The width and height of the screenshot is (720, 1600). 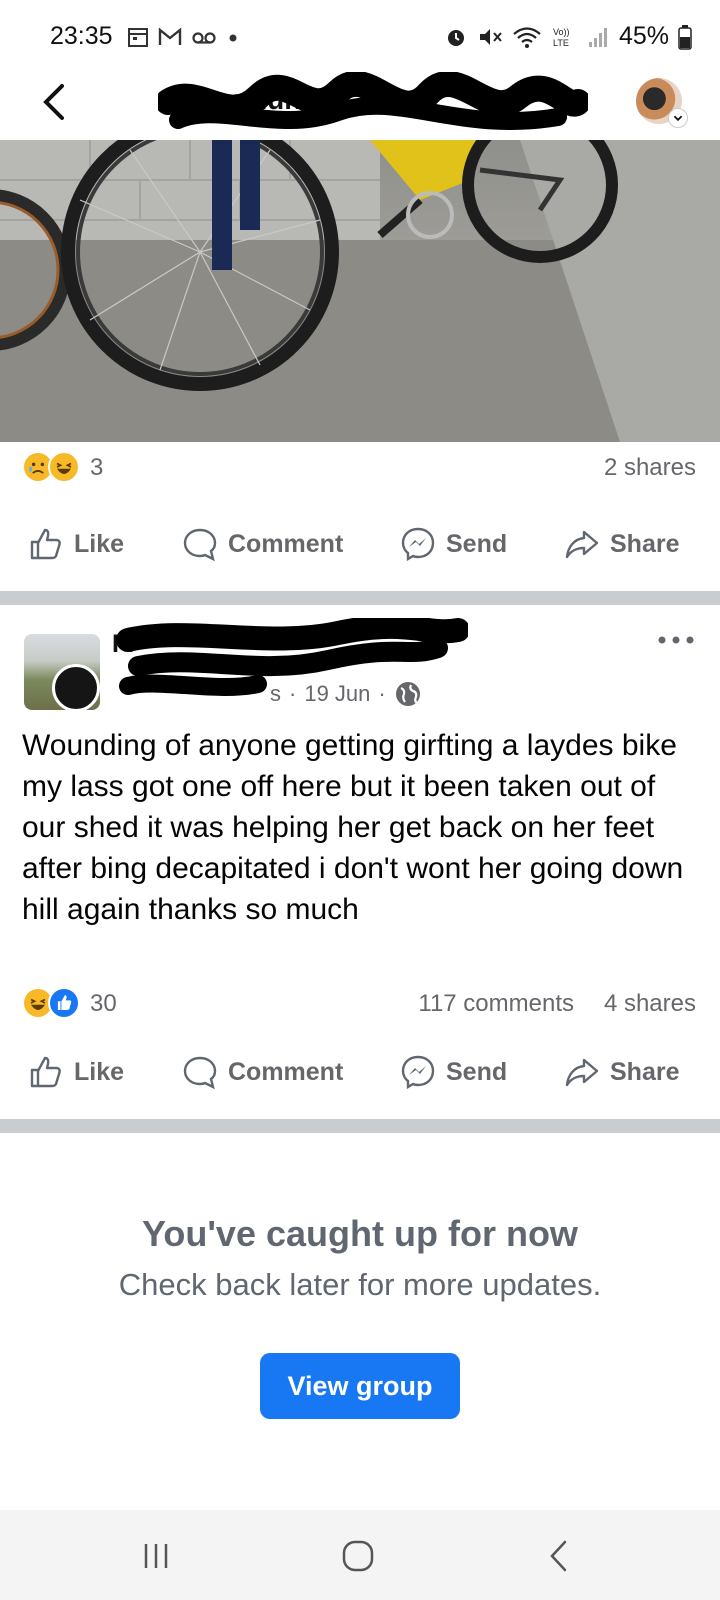 What do you see at coordinates (64, 1003) in the screenshot?
I see `like-reaction-icon` at bounding box center [64, 1003].